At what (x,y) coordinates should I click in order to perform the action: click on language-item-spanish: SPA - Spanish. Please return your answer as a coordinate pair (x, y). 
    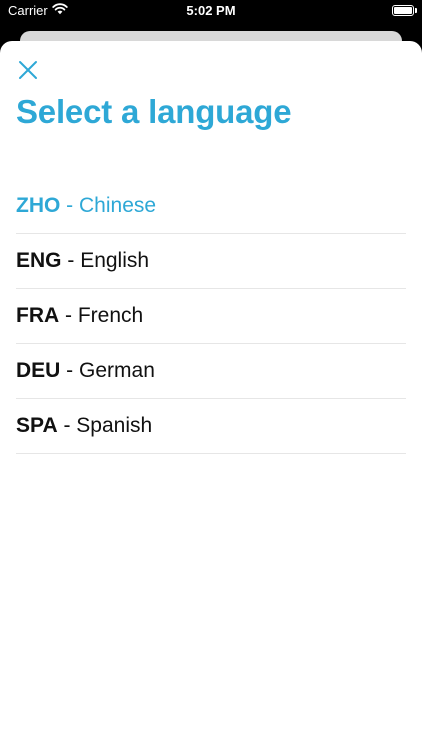
    Looking at the image, I should click on (211, 426).